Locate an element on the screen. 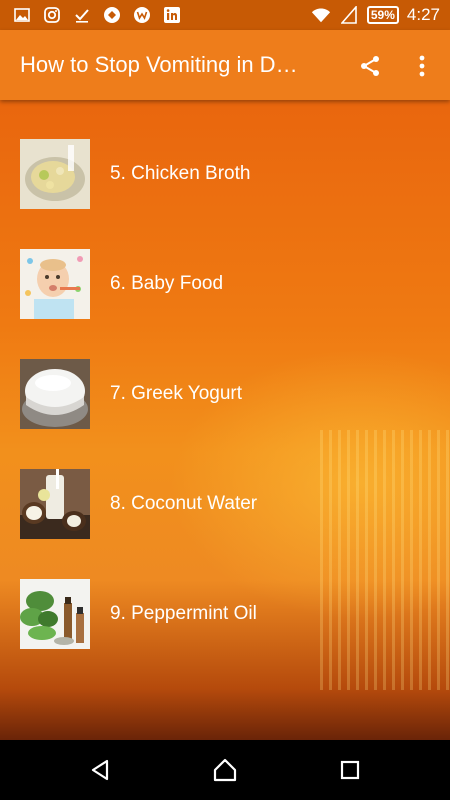 This screenshot has height=800, width=450. gallery-icon is located at coordinates (22, 15).